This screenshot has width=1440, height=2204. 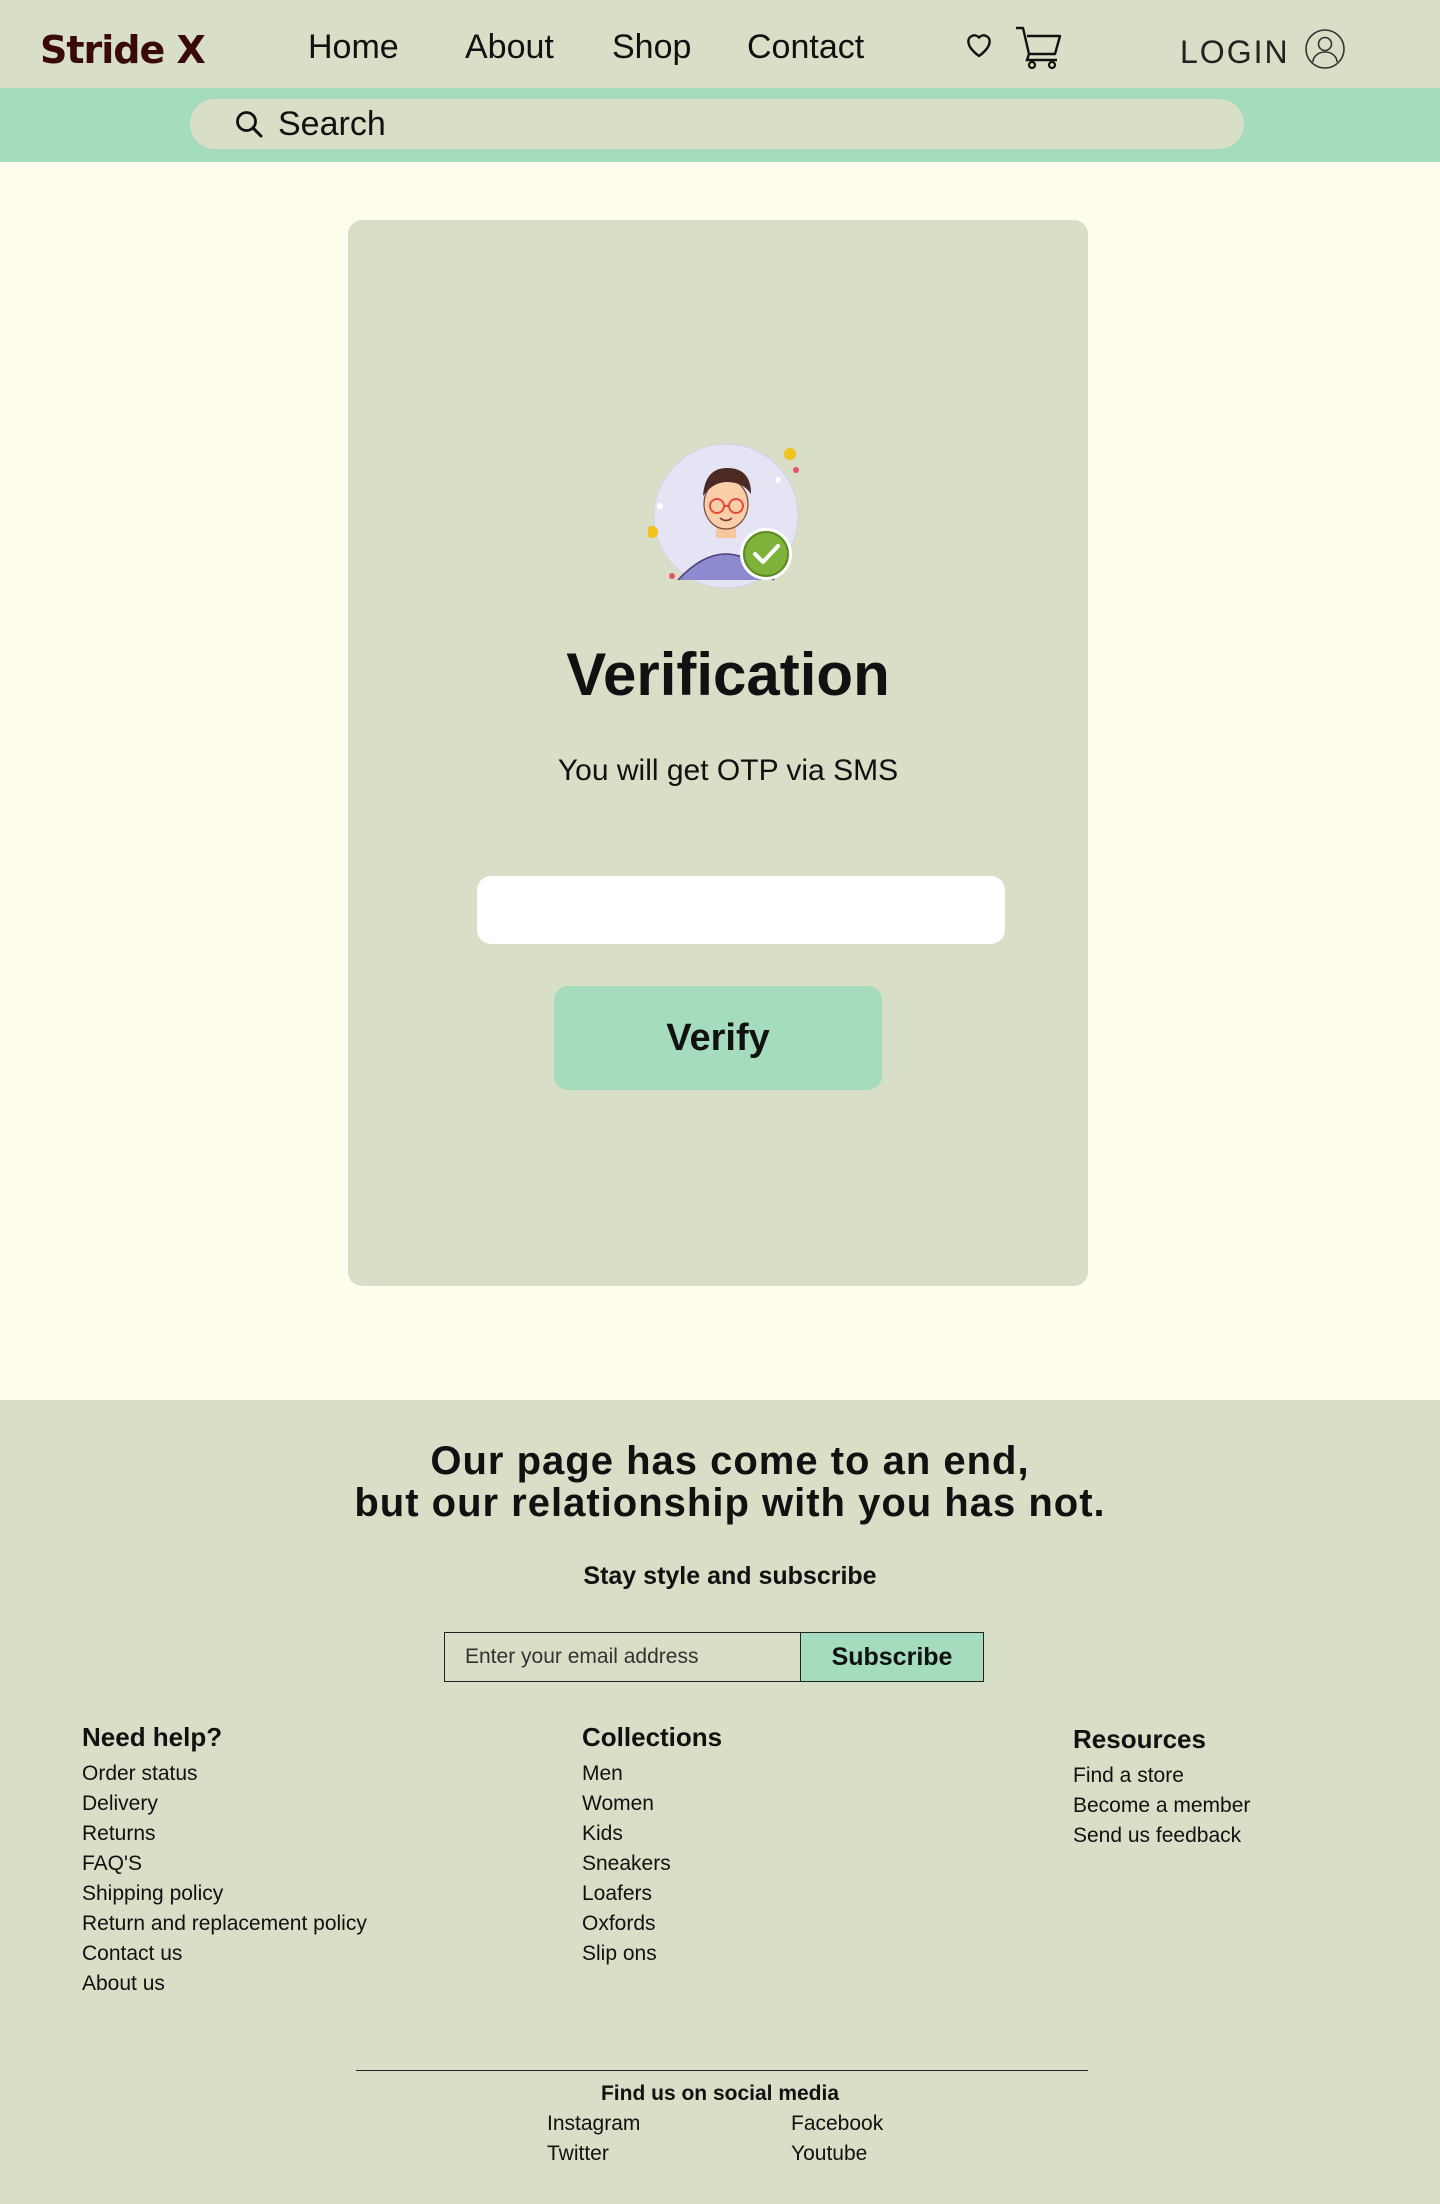 I want to click on verify-button: Verify, so click(x=718, y=1038).